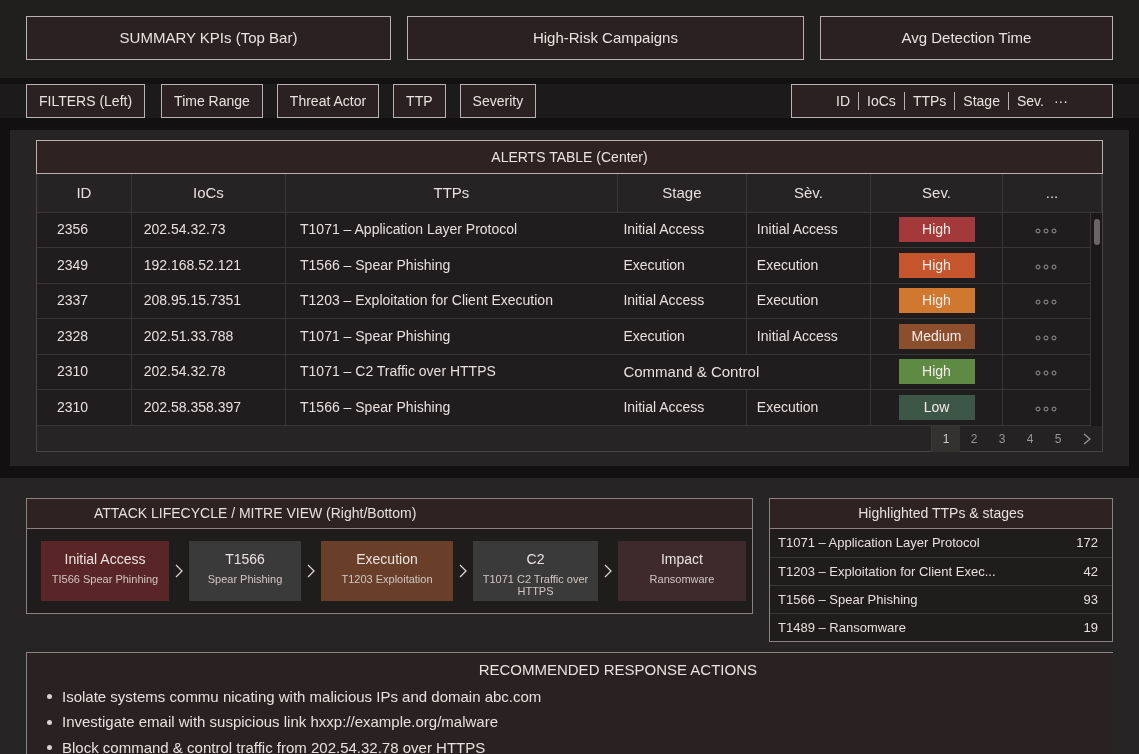  What do you see at coordinates (808, 193) in the screenshot?
I see `column-header: Sèv.` at bounding box center [808, 193].